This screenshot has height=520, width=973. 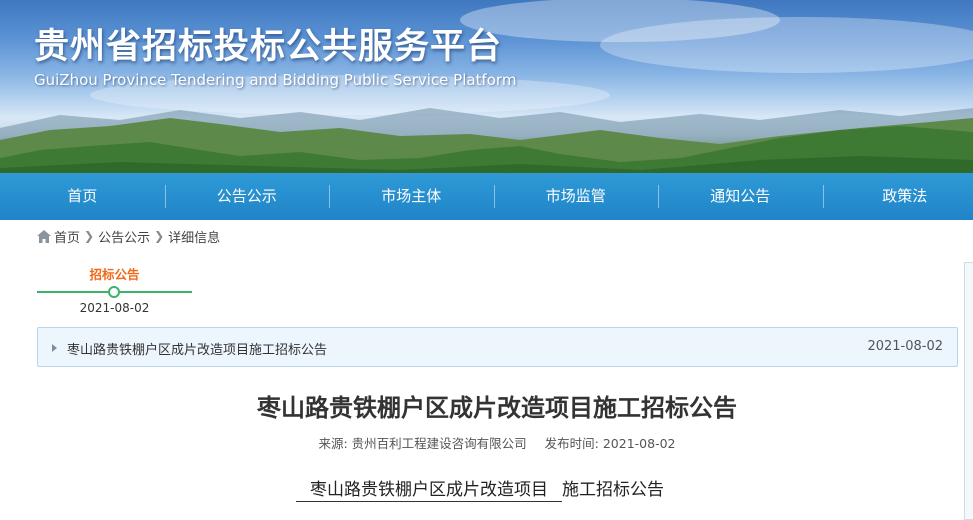 What do you see at coordinates (197, 348) in the screenshot?
I see `related-notice-title: 枣山路贵铁棚户区成片改造项目施工招标公告` at bounding box center [197, 348].